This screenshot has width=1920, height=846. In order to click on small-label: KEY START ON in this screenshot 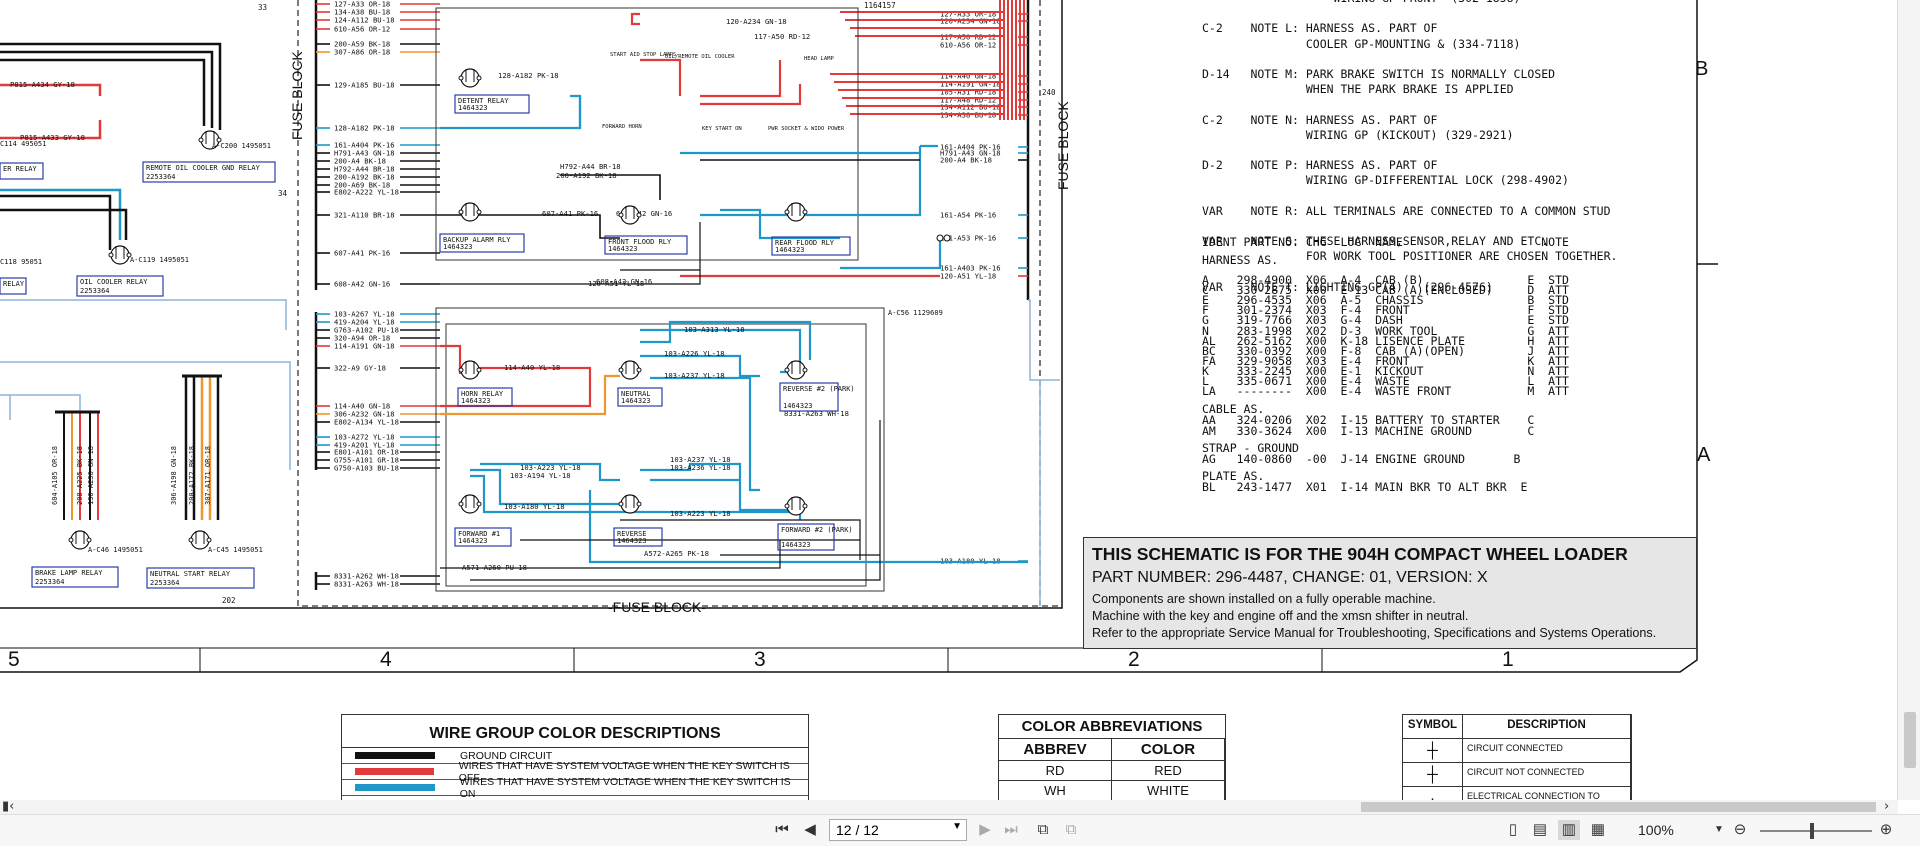, I will do `click(722, 129)`.